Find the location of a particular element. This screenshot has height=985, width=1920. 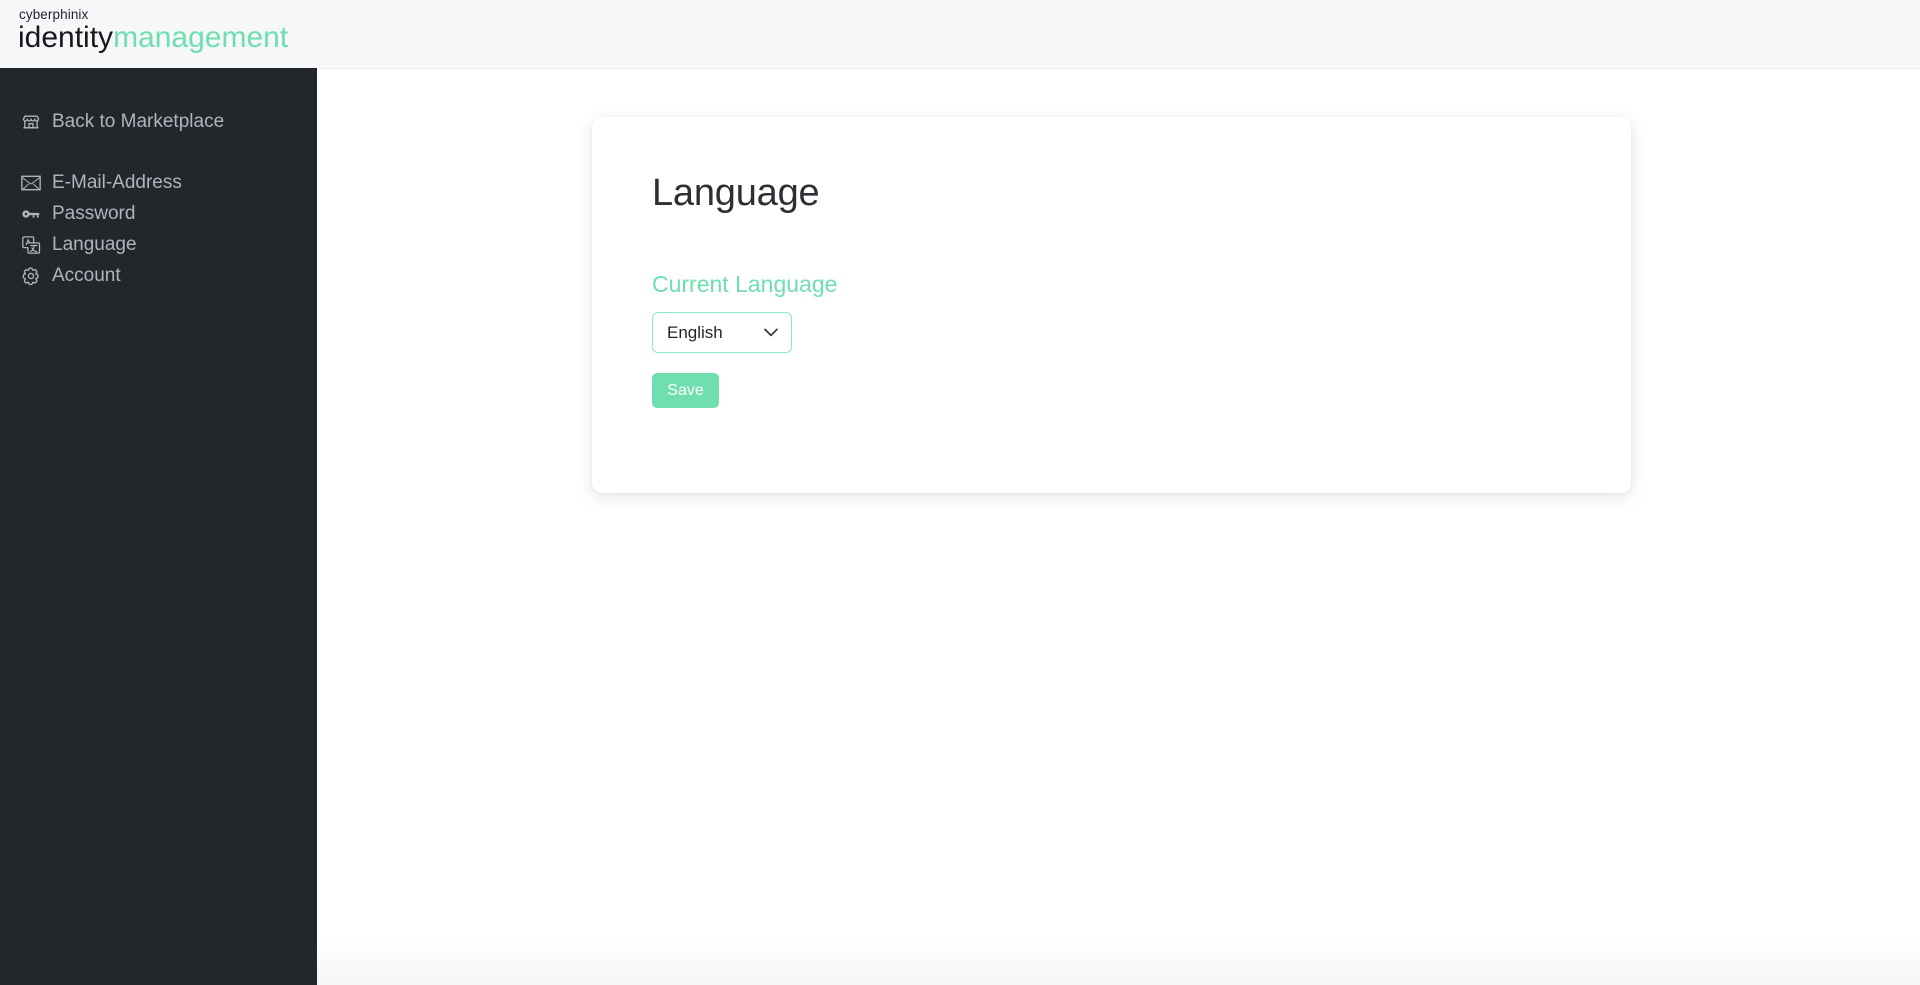

current-language-label: Current Language is located at coordinates (745, 284).